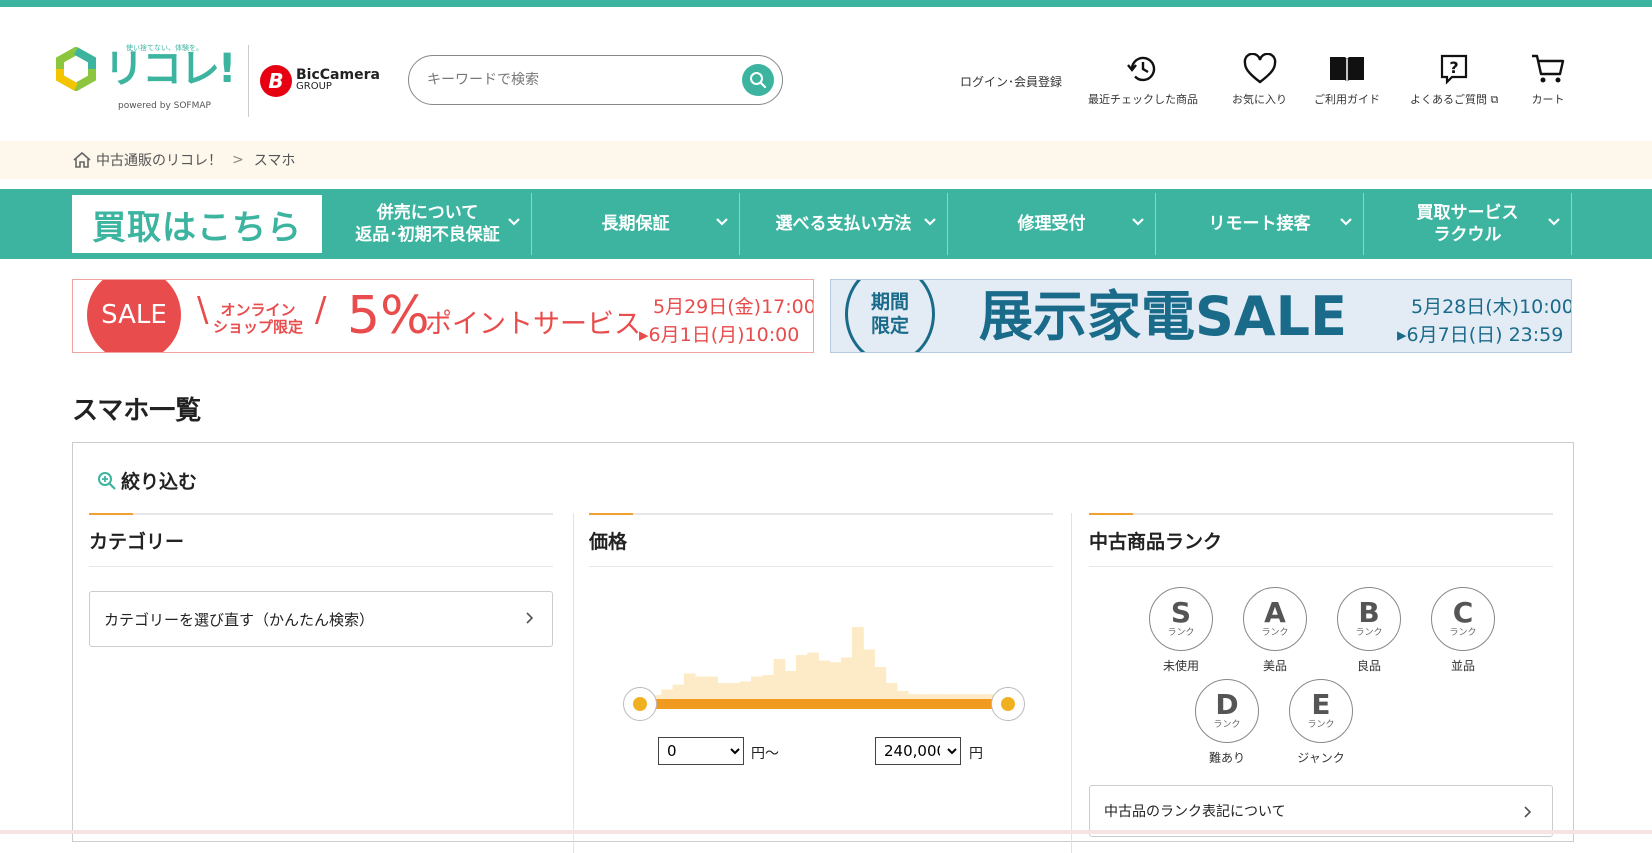 The height and width of the screenshot is (853, 1652). Describe the element at coordinates (1274, 666) in the screenshot. I see `rank-a-label: 美品` at that location.